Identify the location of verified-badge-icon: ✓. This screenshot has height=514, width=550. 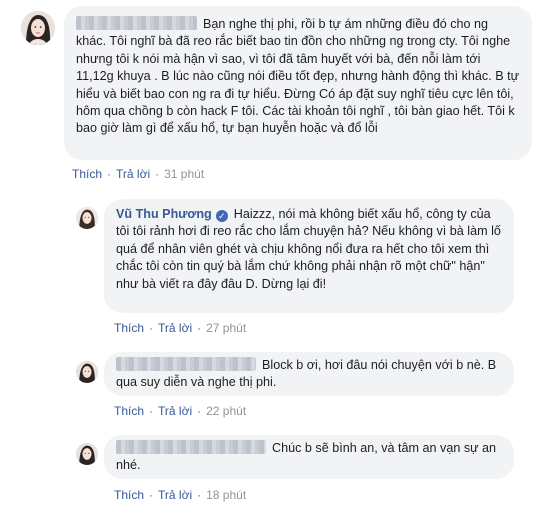
(221, 216).